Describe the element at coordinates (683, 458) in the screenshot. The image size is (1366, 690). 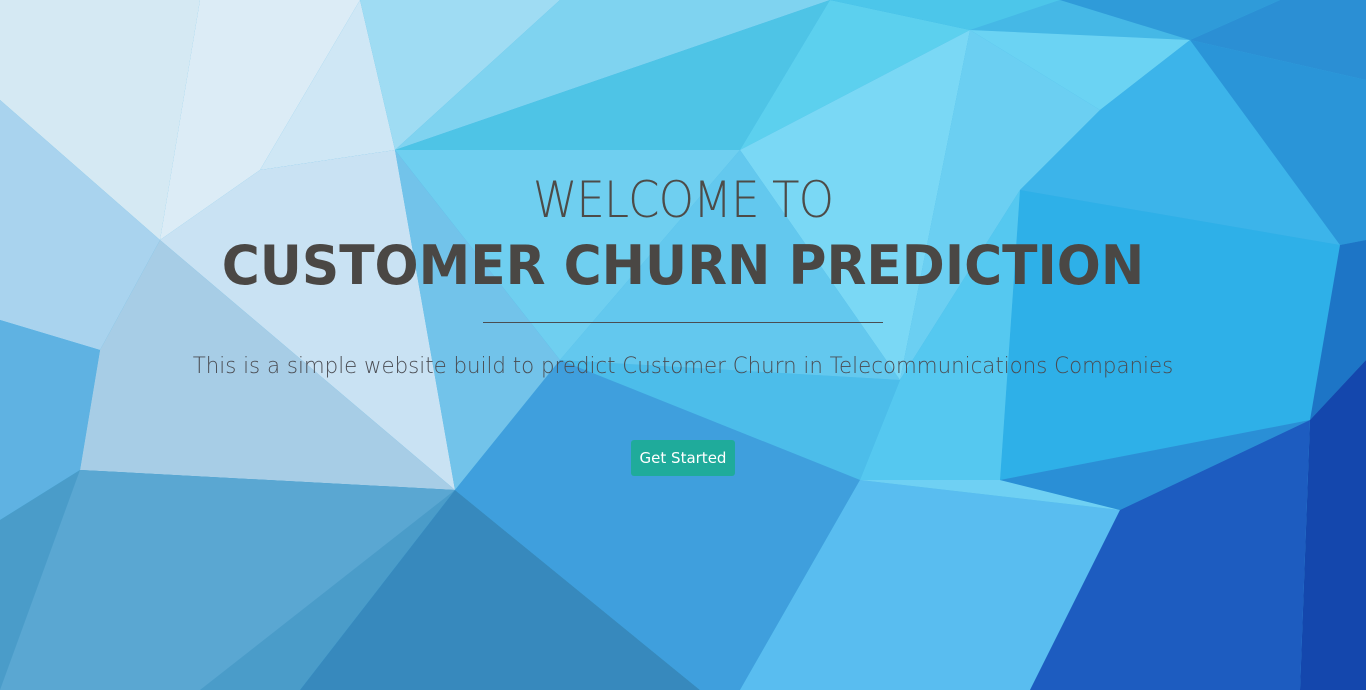
I see `get-started-button: Get Started` at that location.